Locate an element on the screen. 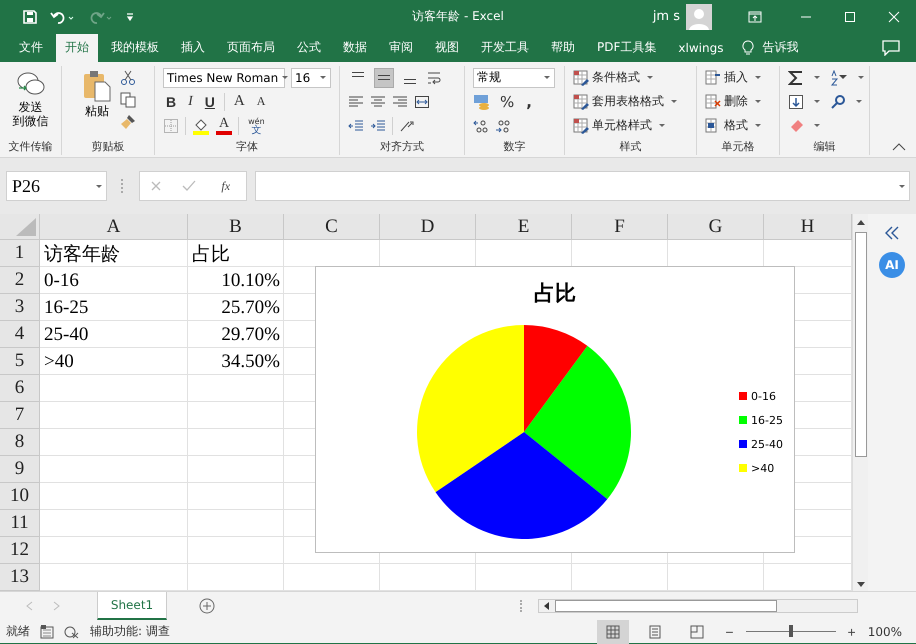 This screenshot has width=916, height=644. row-header: 13 is located at coordinates (20, 577).